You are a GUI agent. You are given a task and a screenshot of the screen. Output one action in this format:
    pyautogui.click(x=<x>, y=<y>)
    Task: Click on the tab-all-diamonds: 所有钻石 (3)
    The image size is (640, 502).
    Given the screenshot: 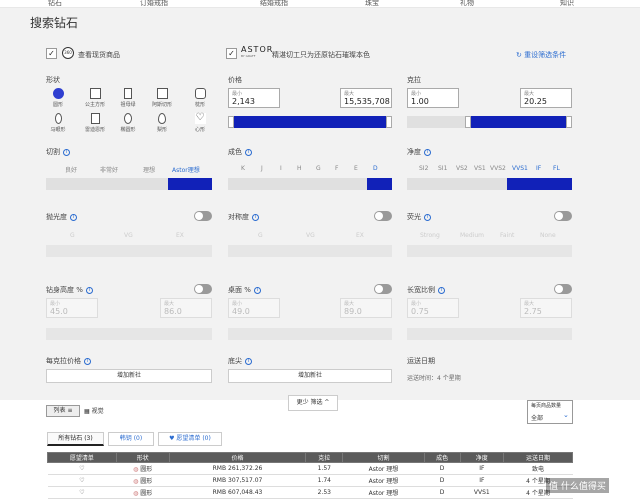 What is the action you would take?
    pyautogui.click(x=75, y=439)
    